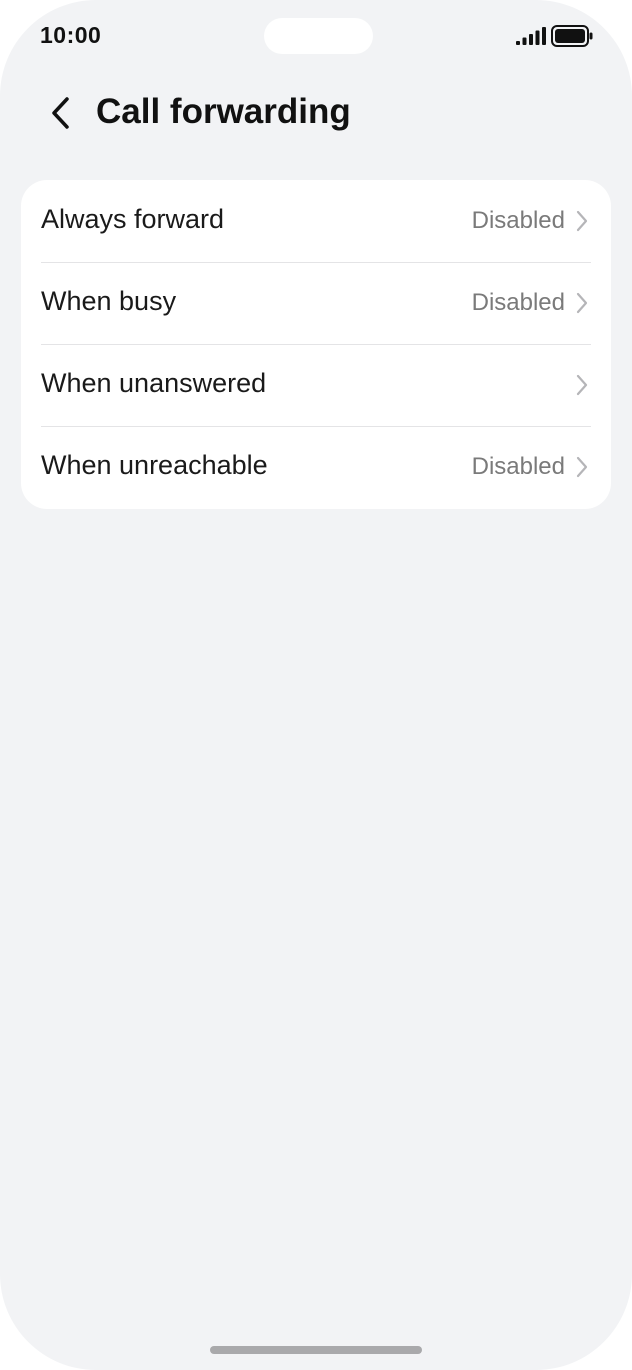 This screenshot has height=1370, width=632. What do you see at coordinates (133, 219) in the screenshot?
I see `setting-label: Always forward` at bounding box center [133, 219].